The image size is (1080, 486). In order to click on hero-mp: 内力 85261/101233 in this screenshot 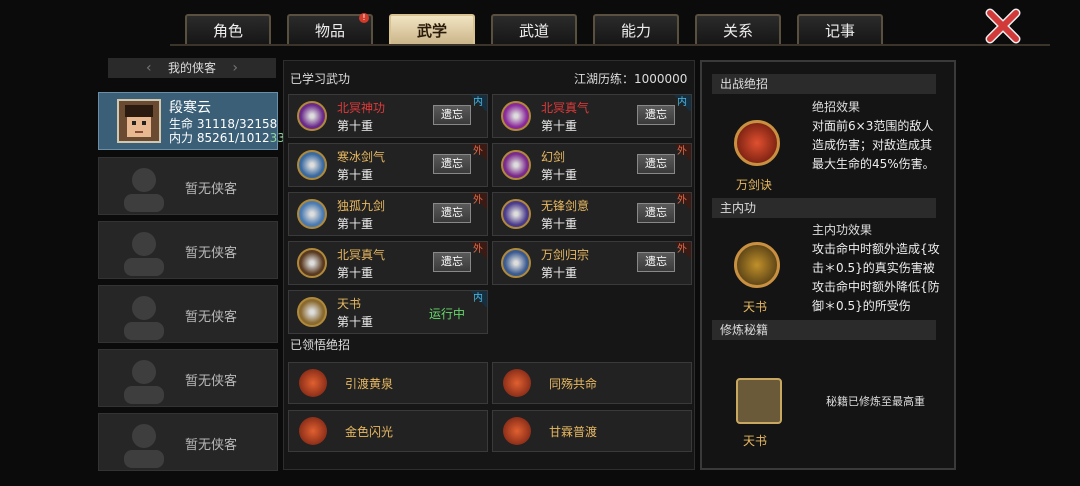, I will do `click(227, 138)`.